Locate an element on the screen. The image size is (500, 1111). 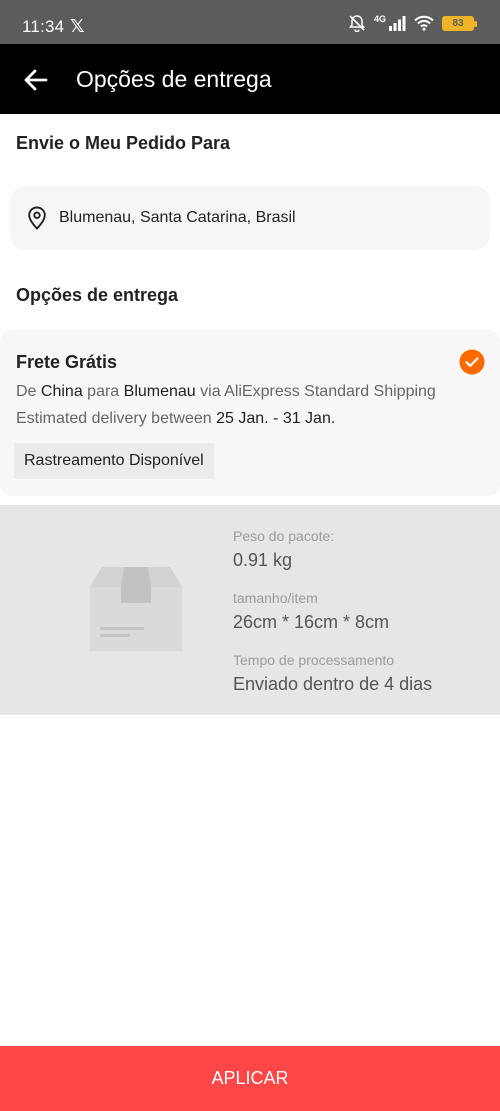
checkmark-circle-icon is located at coordinates (472, 362).